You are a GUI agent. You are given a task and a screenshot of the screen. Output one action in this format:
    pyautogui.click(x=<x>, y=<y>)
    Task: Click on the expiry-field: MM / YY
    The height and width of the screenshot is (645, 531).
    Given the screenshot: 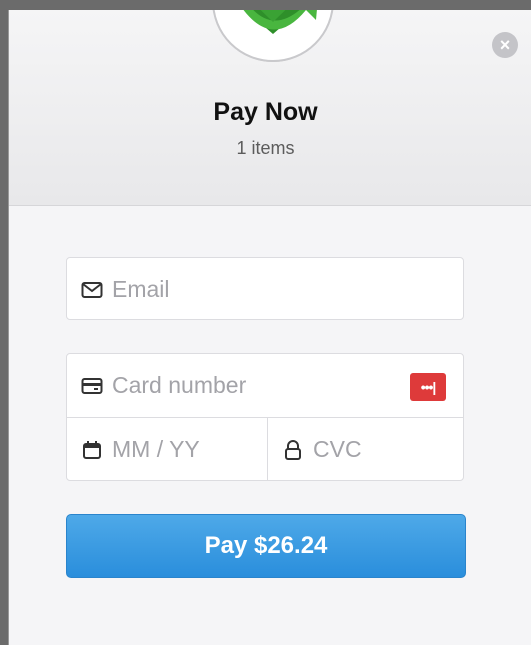 What is the action you would take?
    pyautogui.click(x=167, y=449)
    